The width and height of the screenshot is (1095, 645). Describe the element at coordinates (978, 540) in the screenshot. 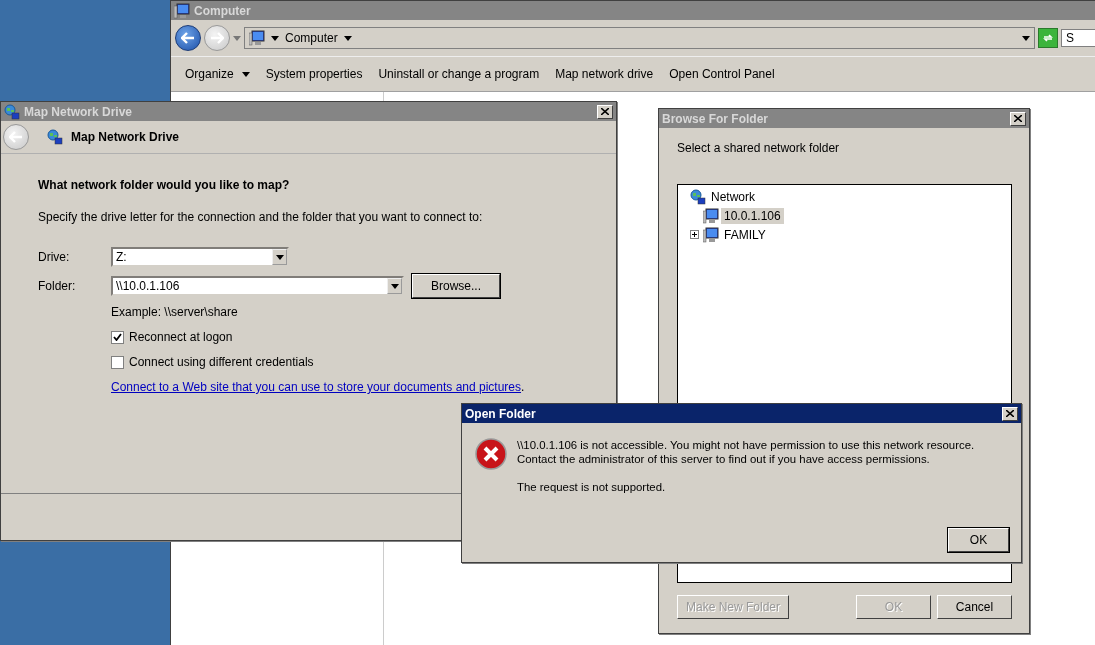

I see `ok-button: OK` at that location.